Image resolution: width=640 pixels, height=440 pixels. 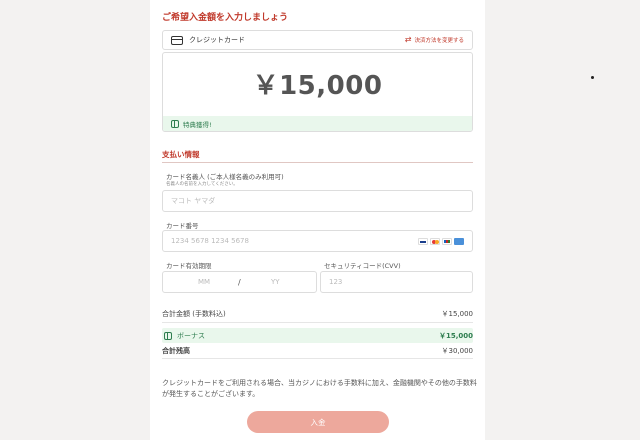 What do you see at coordinates (318, 422) in the screenshot?
I see `deposit-button: 入金` at bounding box center [318, 422].